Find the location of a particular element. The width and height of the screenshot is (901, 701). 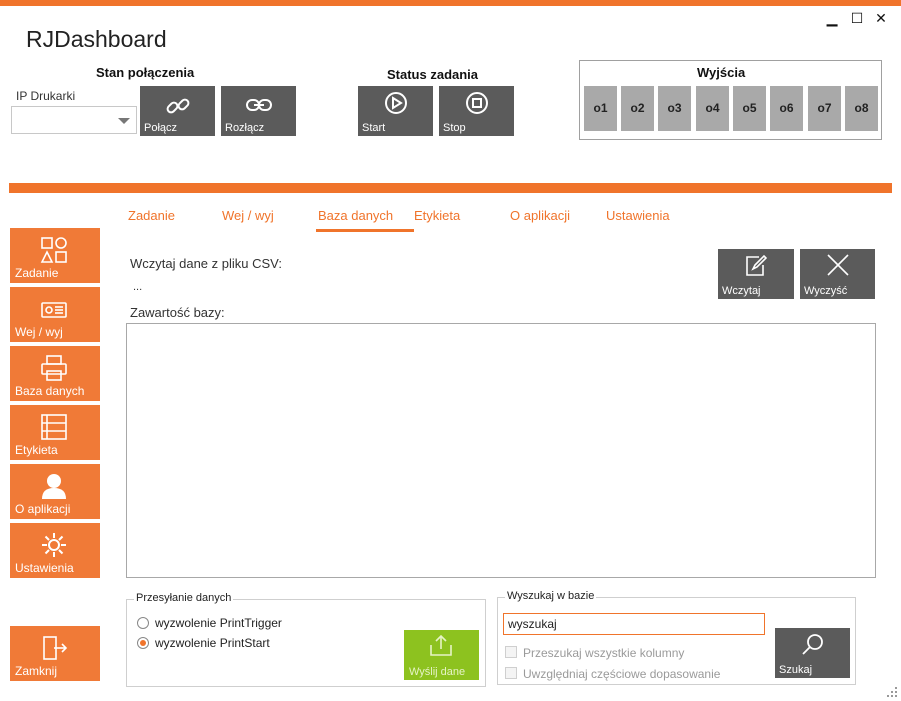

app-title: RJDashboard is located at coordinates (96, 39).